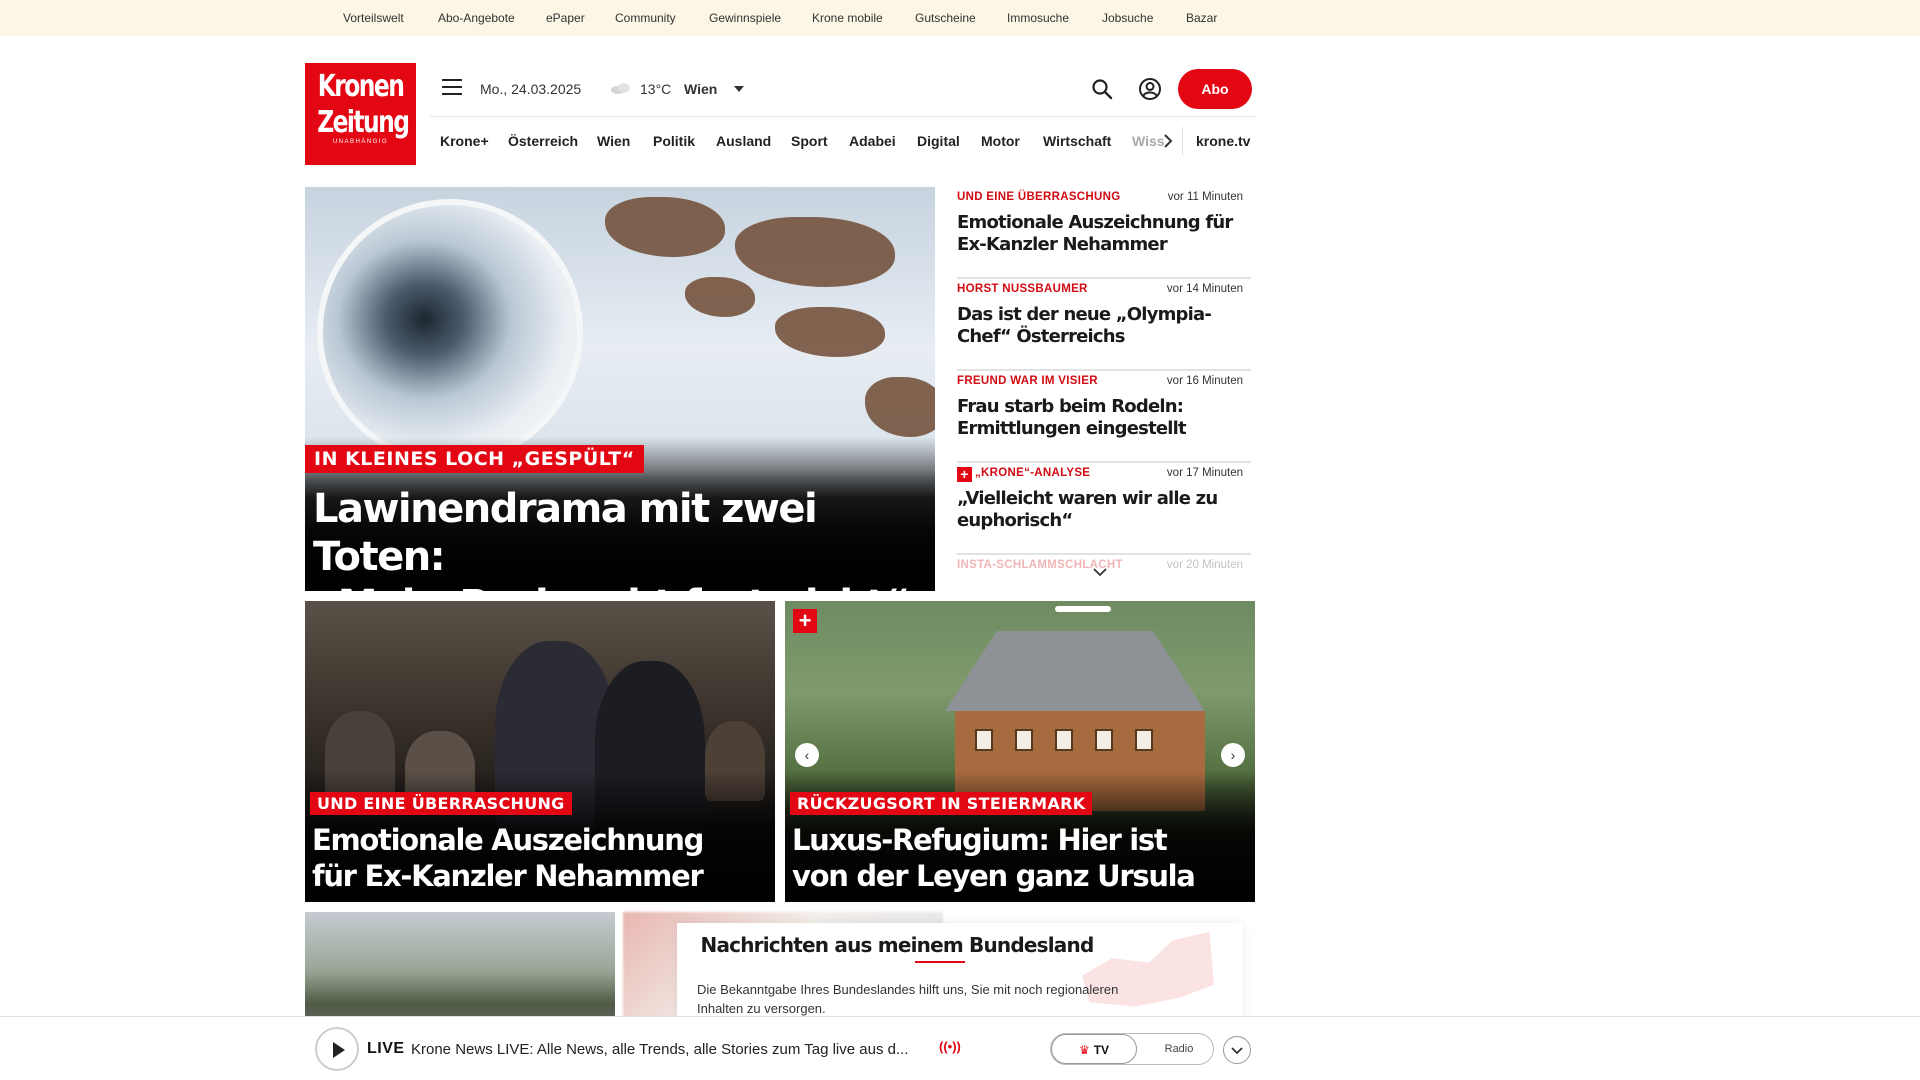  Describe the element at coordinates (613, 141) in the screenshot. I see `nav-item-wien: Wien` at that location.